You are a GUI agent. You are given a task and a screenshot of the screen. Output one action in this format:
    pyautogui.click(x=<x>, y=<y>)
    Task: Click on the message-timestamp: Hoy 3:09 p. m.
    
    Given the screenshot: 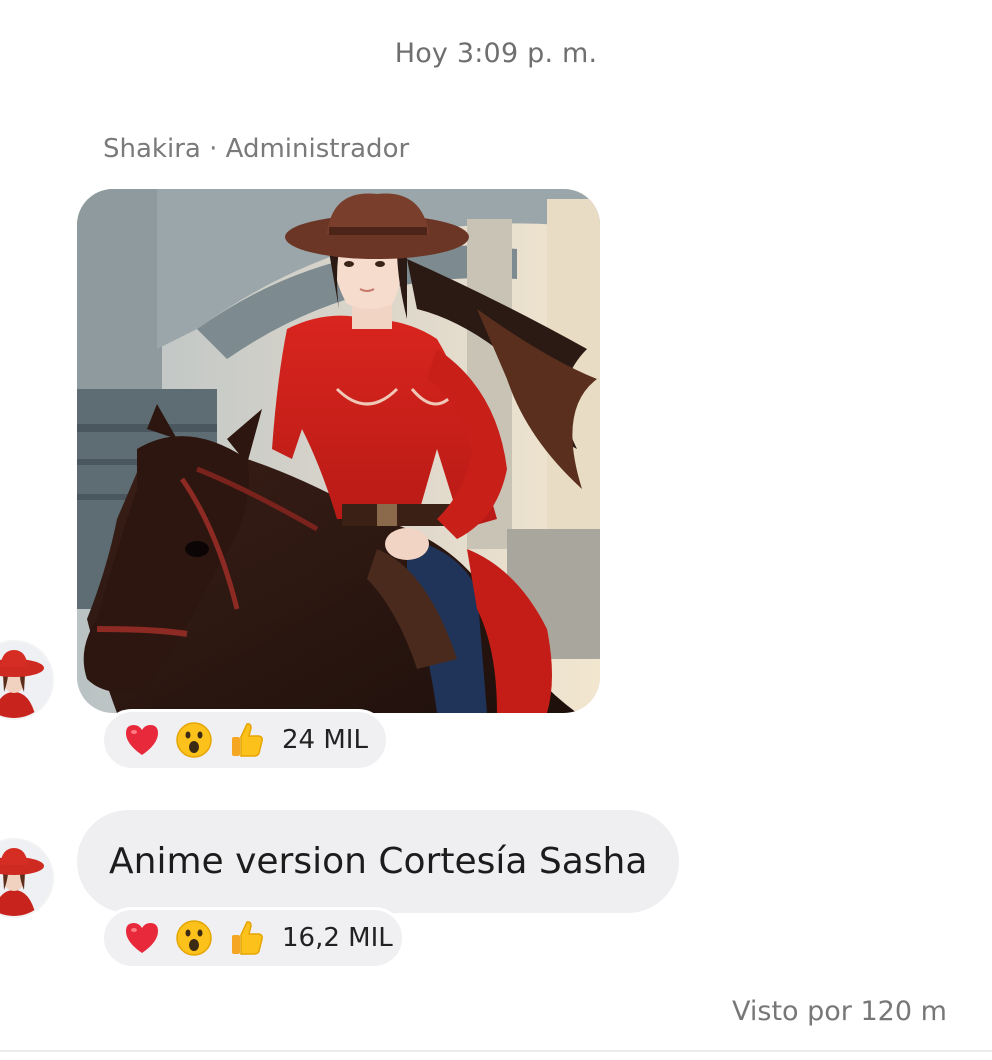 What is the action you would take?
    pyautogui.click(x=496, y=53)
    